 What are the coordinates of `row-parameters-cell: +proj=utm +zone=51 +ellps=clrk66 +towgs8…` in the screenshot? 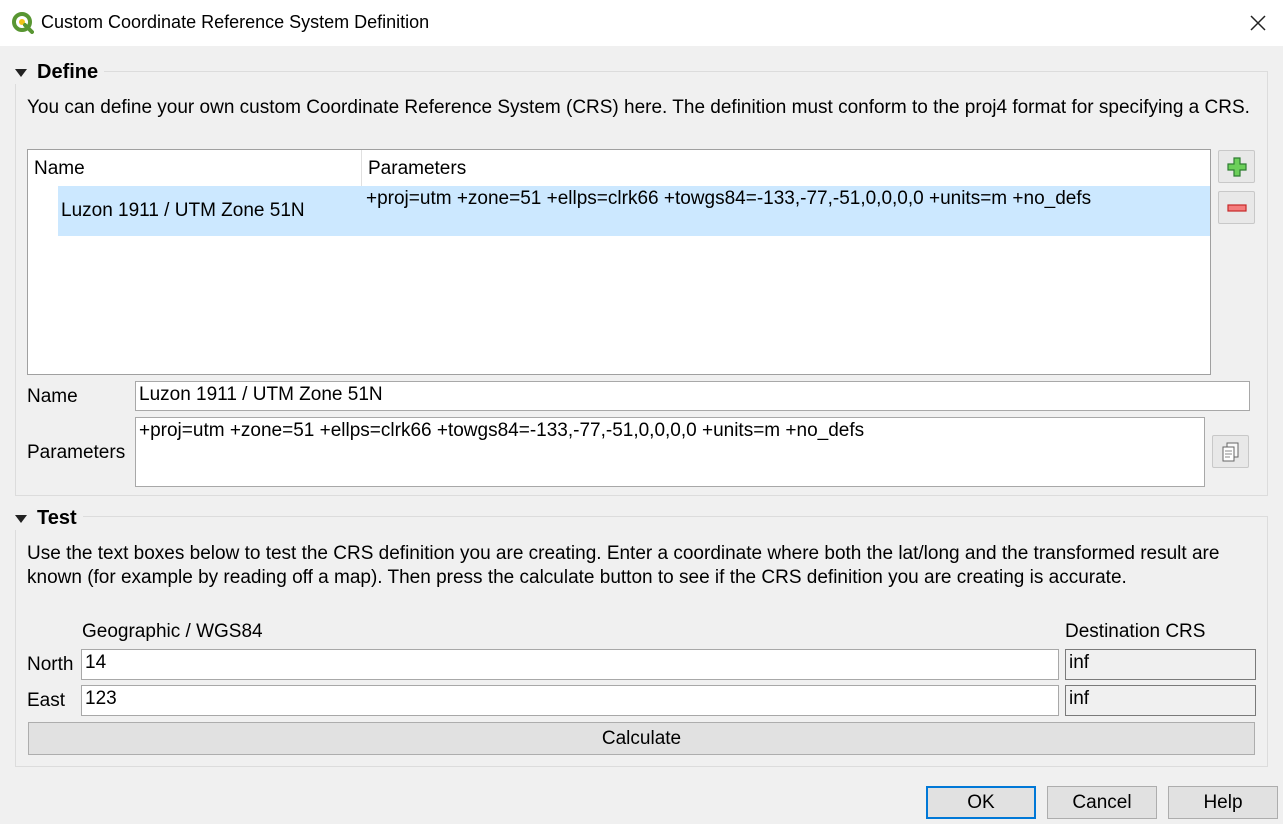 It's located at (729, 198).